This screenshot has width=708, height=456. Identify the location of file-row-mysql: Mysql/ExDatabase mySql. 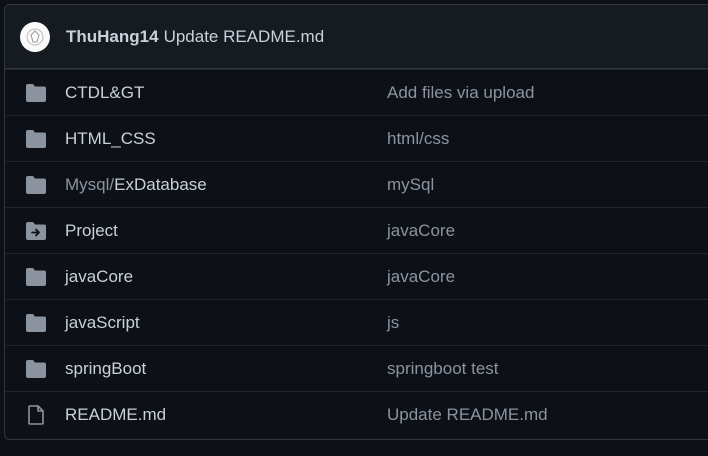
(356, 184).